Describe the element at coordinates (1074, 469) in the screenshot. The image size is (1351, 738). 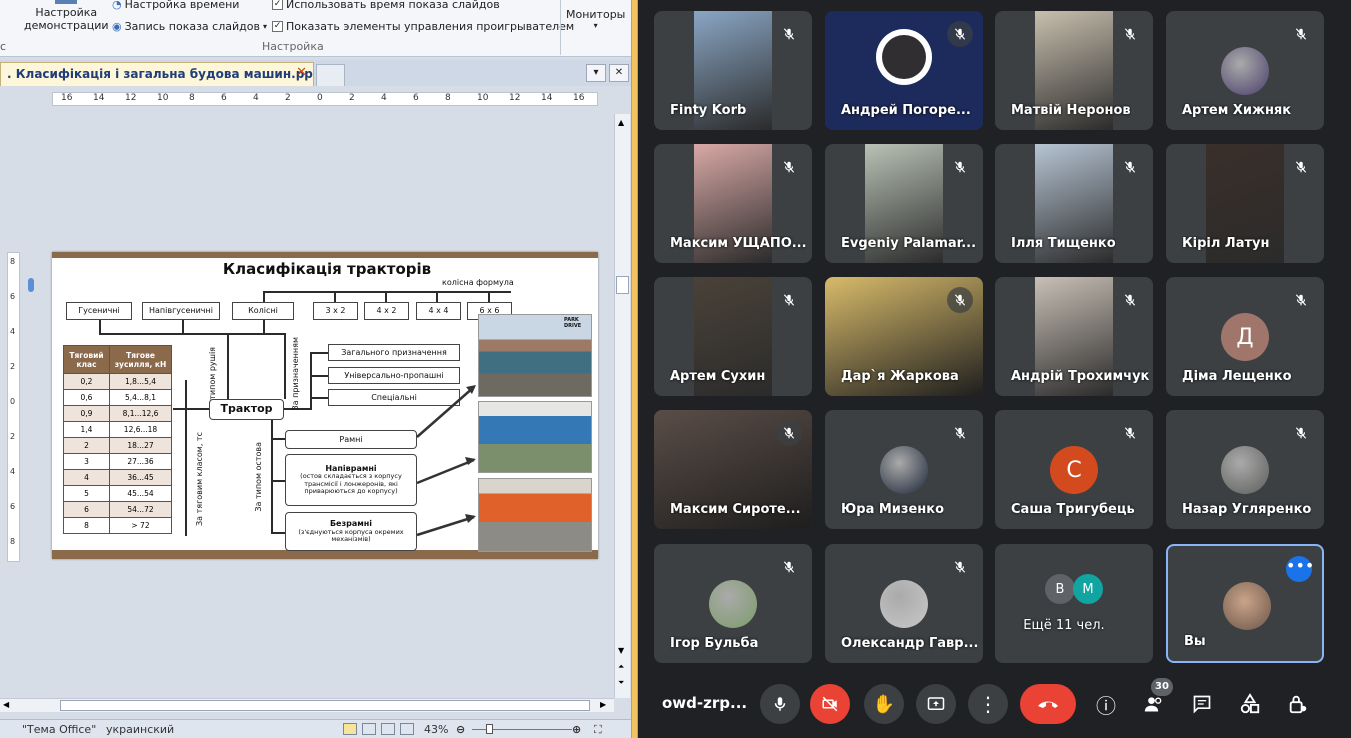
I see `participant-tile: С Саша Тригубець` at that location.